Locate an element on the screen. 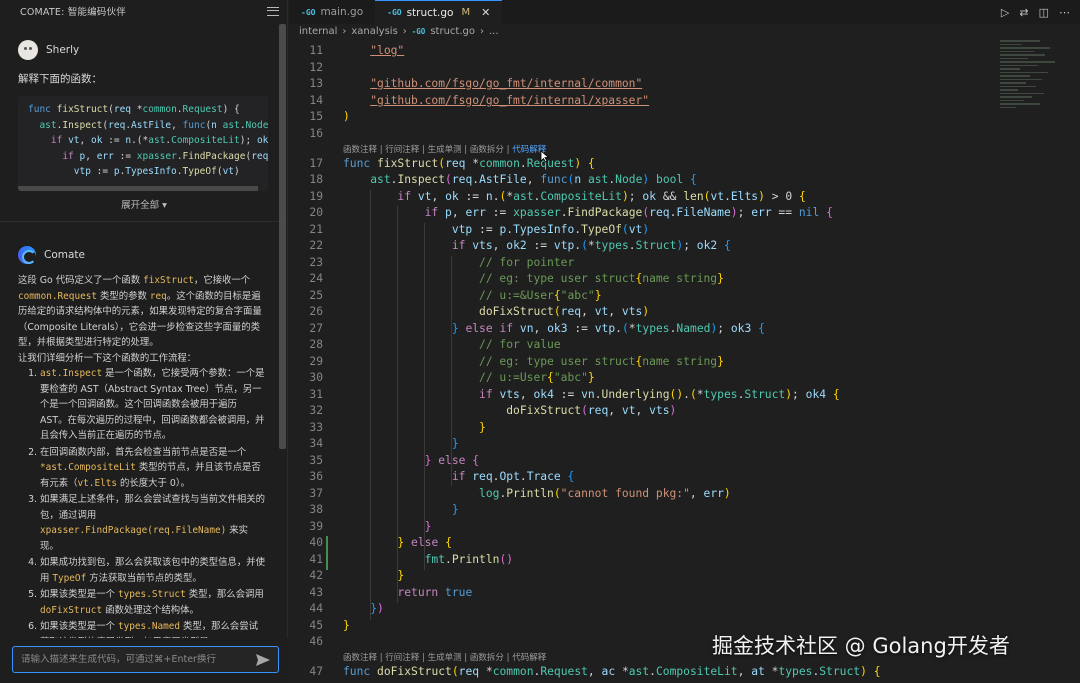  run-icon: ▷ is located at coordinates (1005, 12).